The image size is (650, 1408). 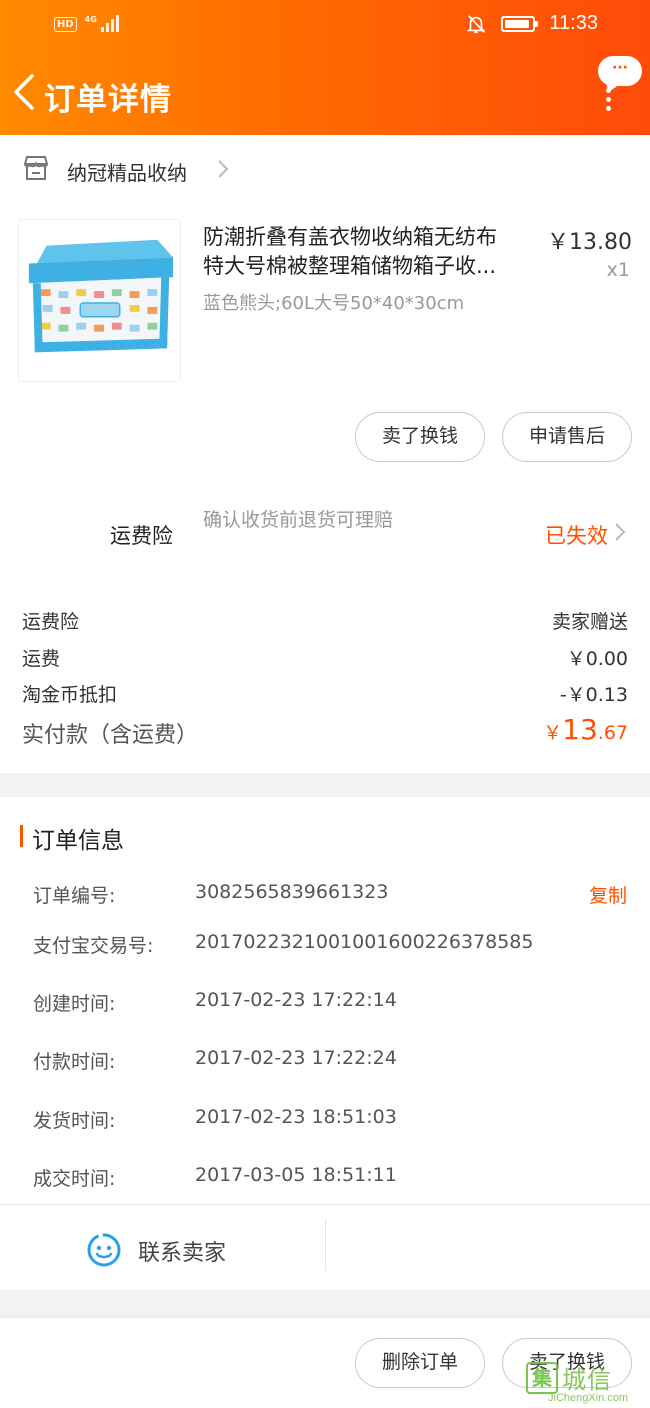 What do you see at coordinates (420, 437) in the screenshot?
I see `sell-for-cash-button: 卖了换钱` at bounding box center [420, 437].